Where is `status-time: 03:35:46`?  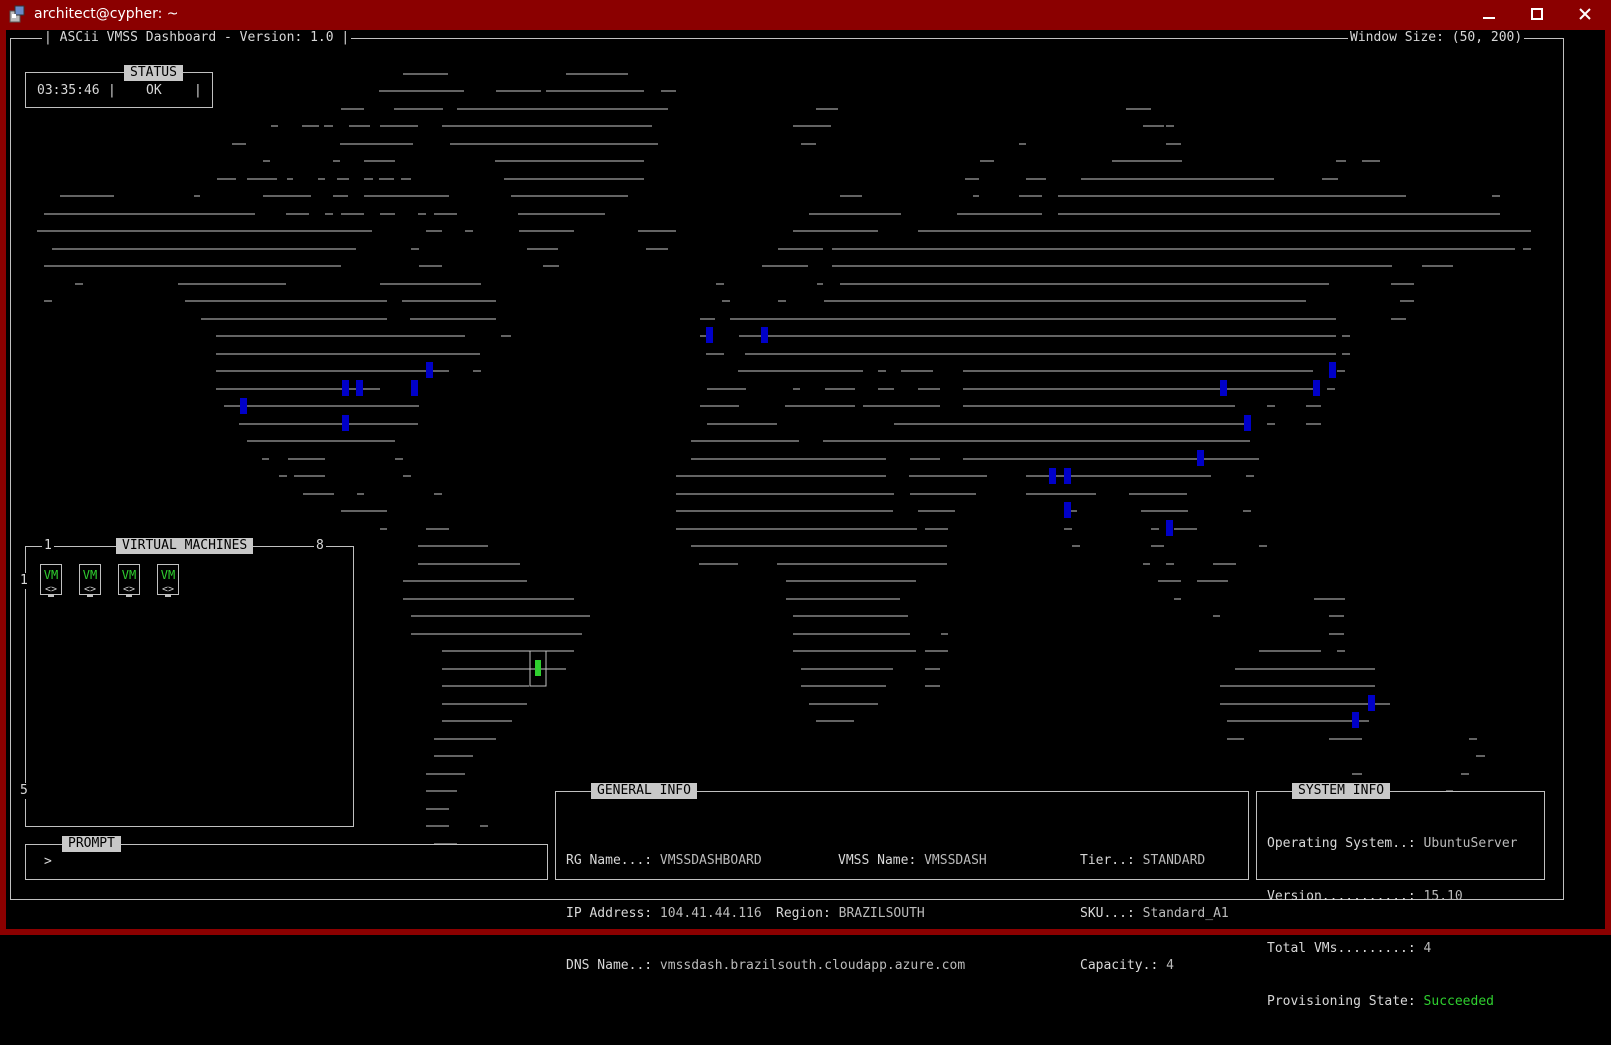
status-time: 03:35:46 is located at coordinates (68, 90).